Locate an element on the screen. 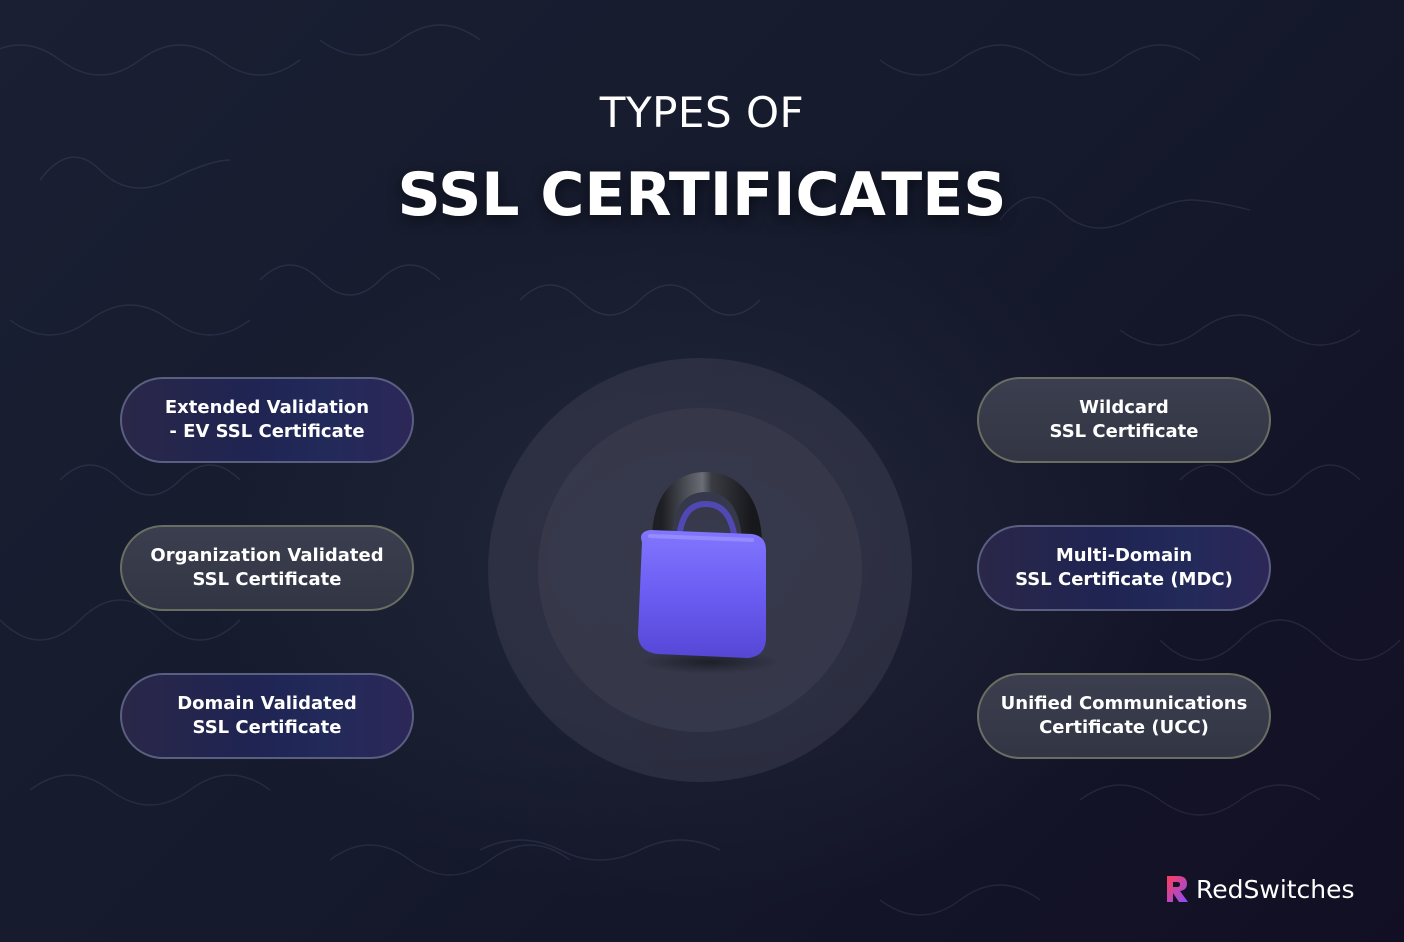 This screenshot has width=1404, height=942. pill-organization-validated: Organization Validated SSL Certificate is located at coordinates (267, 568).